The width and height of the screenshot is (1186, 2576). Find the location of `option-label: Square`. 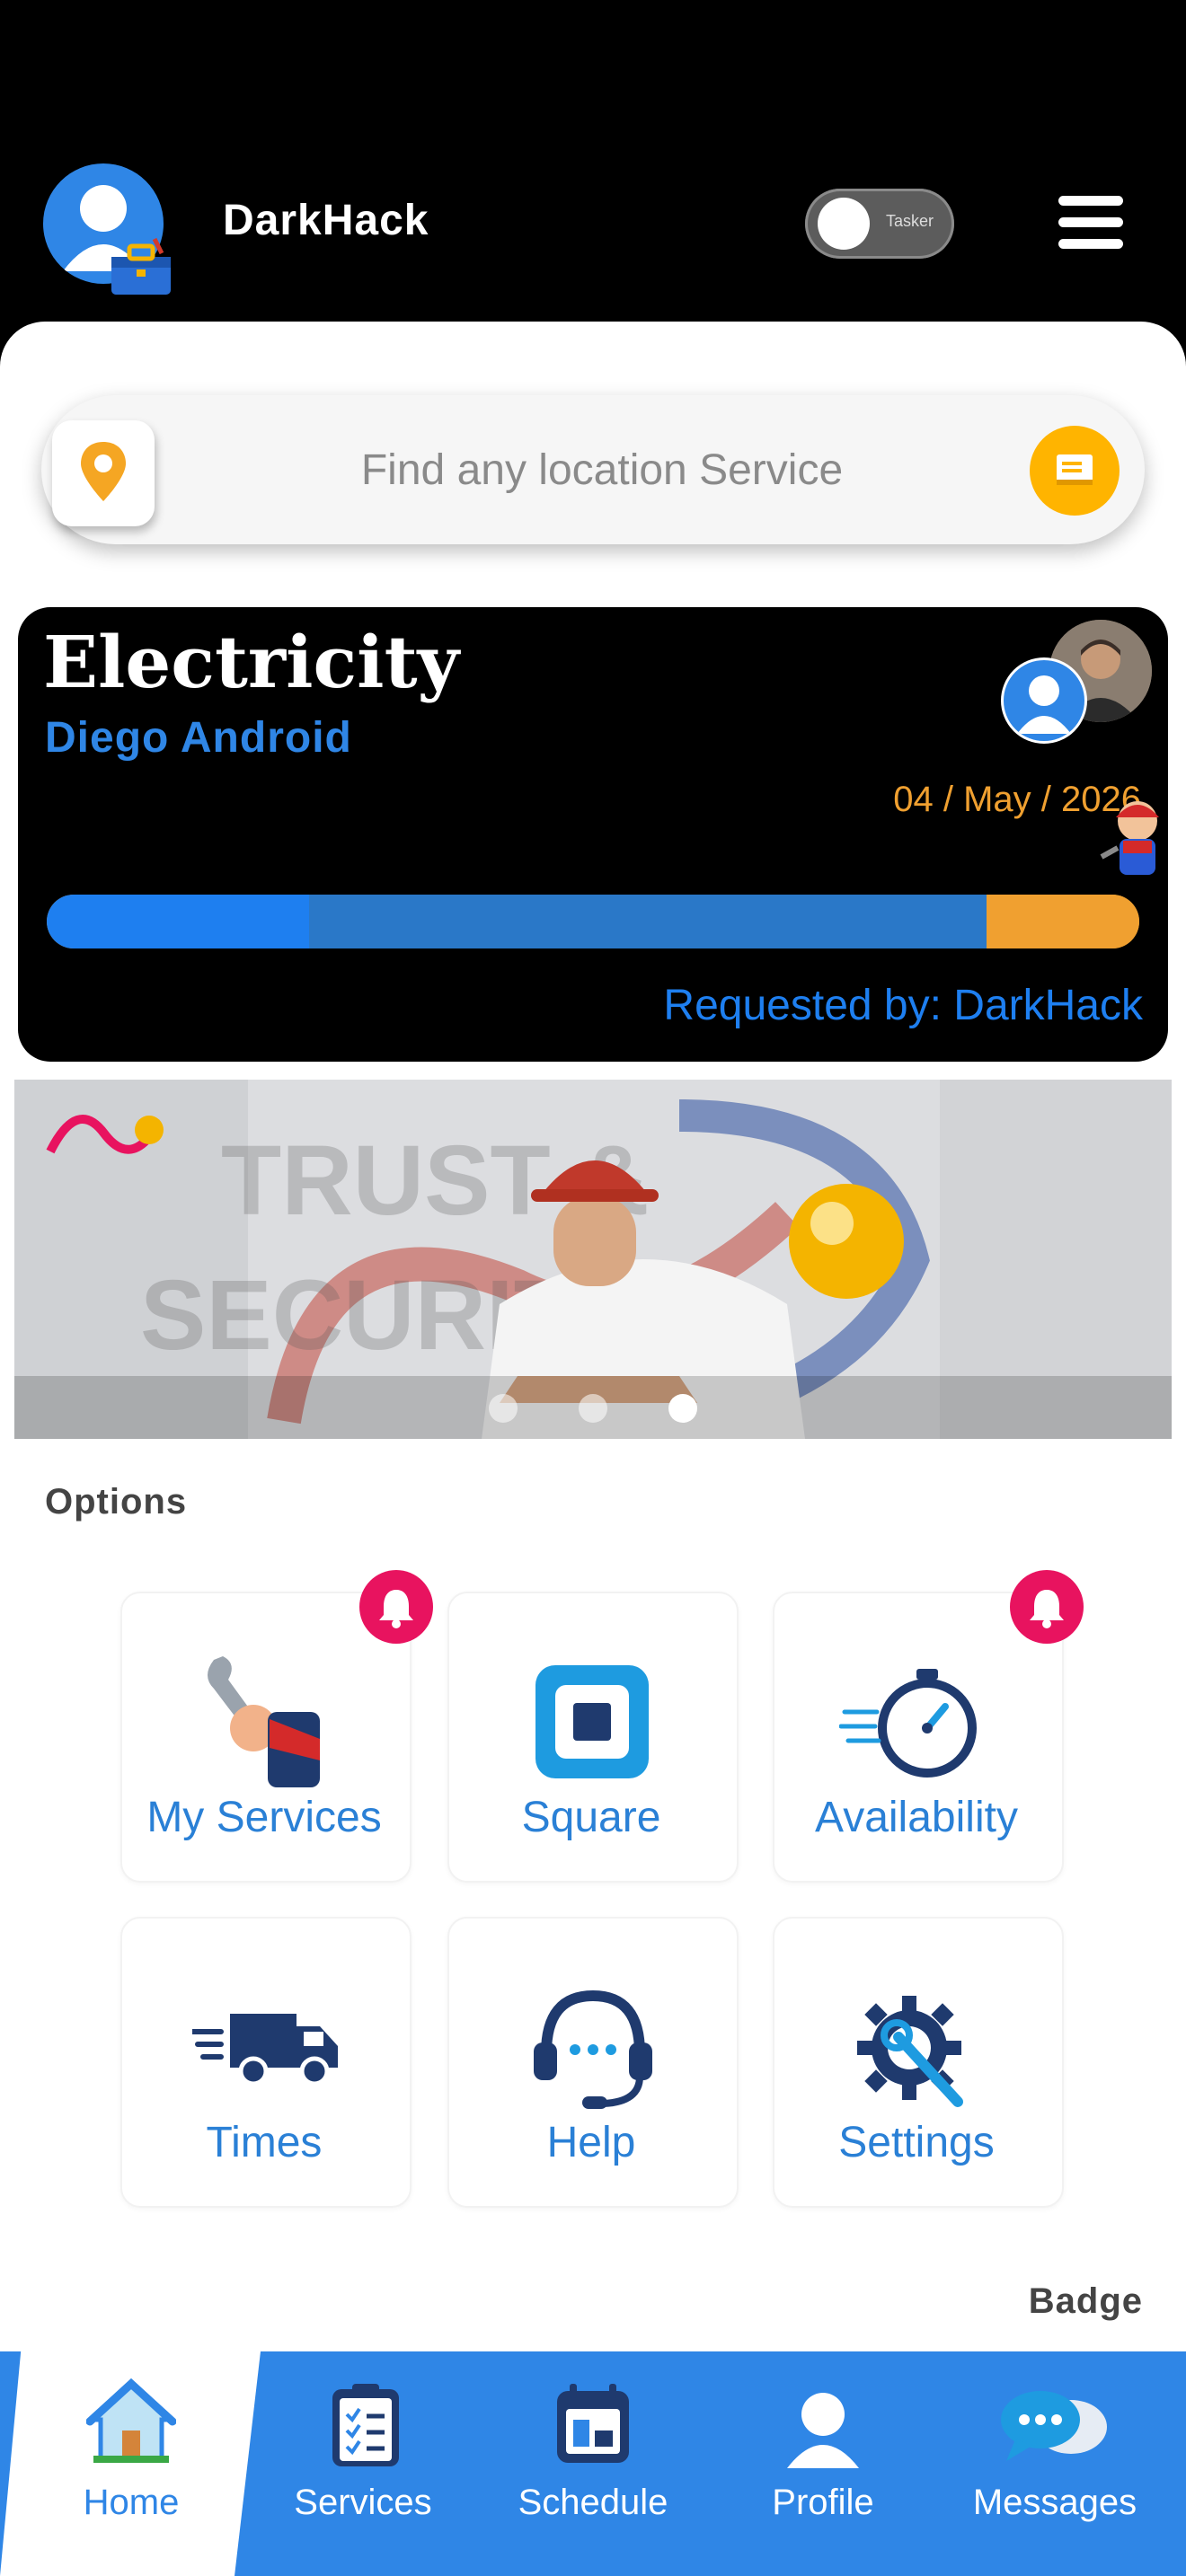

option-label: Square is located at coordinates (591, 1817).